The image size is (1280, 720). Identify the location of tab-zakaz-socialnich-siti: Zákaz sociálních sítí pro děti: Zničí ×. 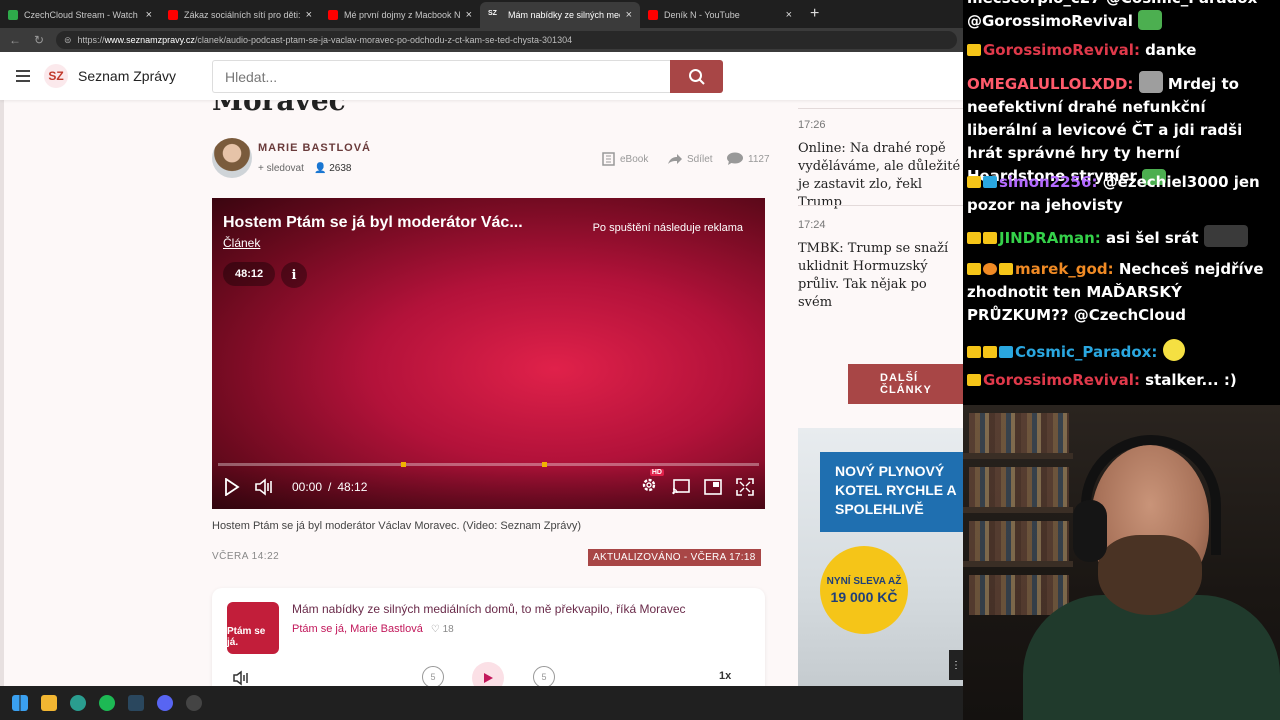
(240, 15).